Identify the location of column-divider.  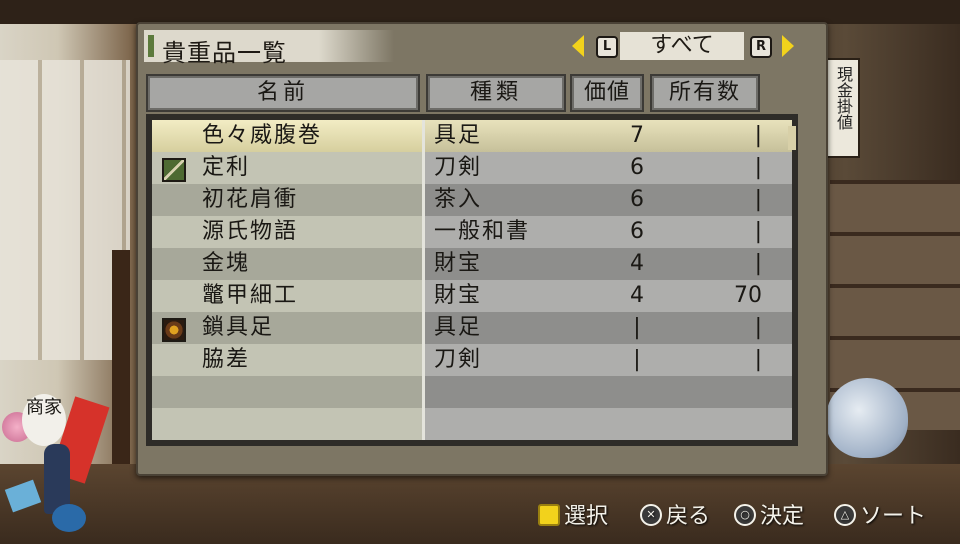
(423, 280).